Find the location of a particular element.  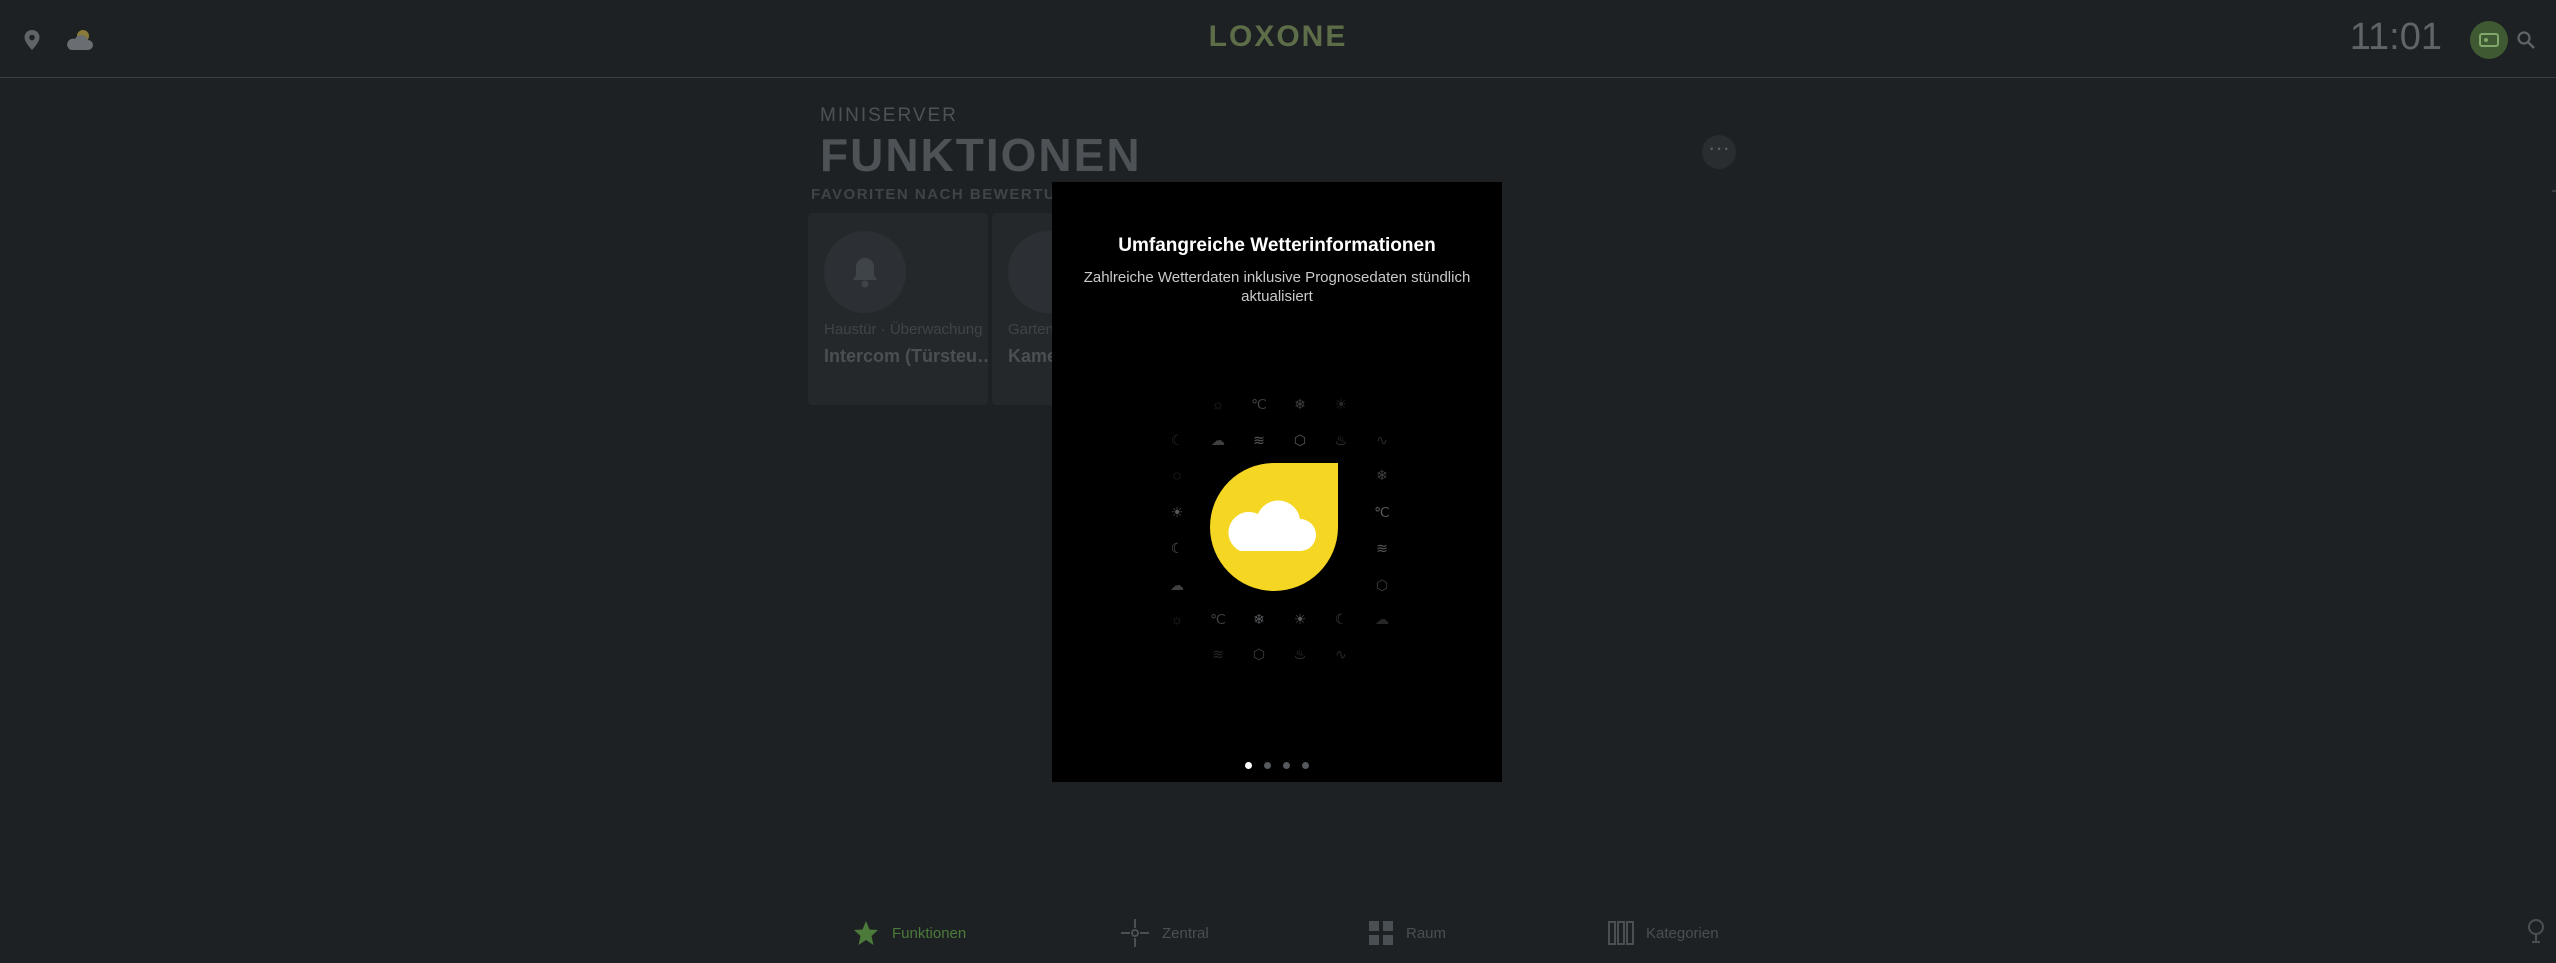

top-bar: LOXONE 11:01 is located at coordinates (1278, 39).